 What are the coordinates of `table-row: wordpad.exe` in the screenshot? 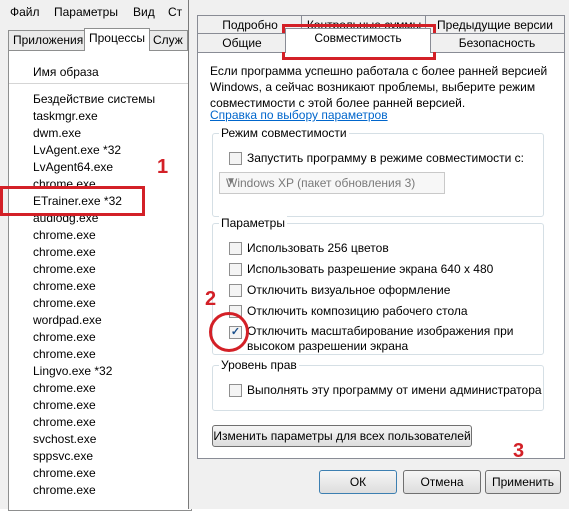 It's located at (67, 320).